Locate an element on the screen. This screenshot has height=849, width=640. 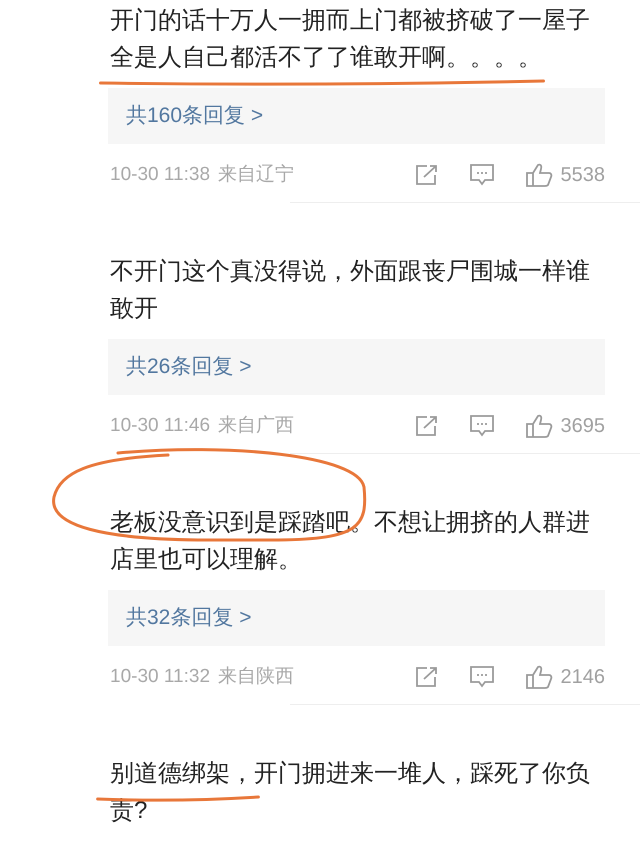
comment-text: 不开门这个真没得说，外面跟丧尸围城一样谁敢开 is located at coordinates (350, 290).